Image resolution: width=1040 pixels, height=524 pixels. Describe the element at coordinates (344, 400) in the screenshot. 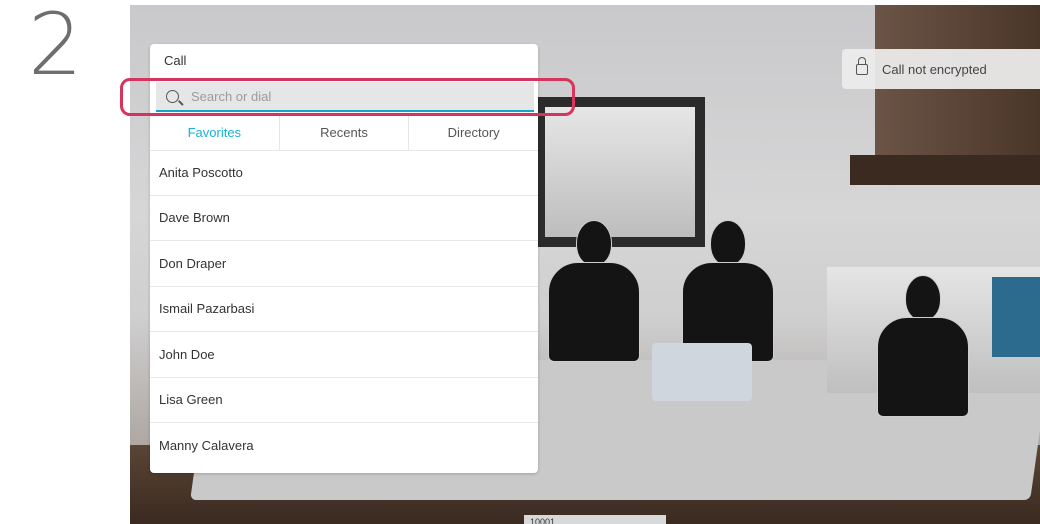

I see `contact-row: Lisa Green` at that location.